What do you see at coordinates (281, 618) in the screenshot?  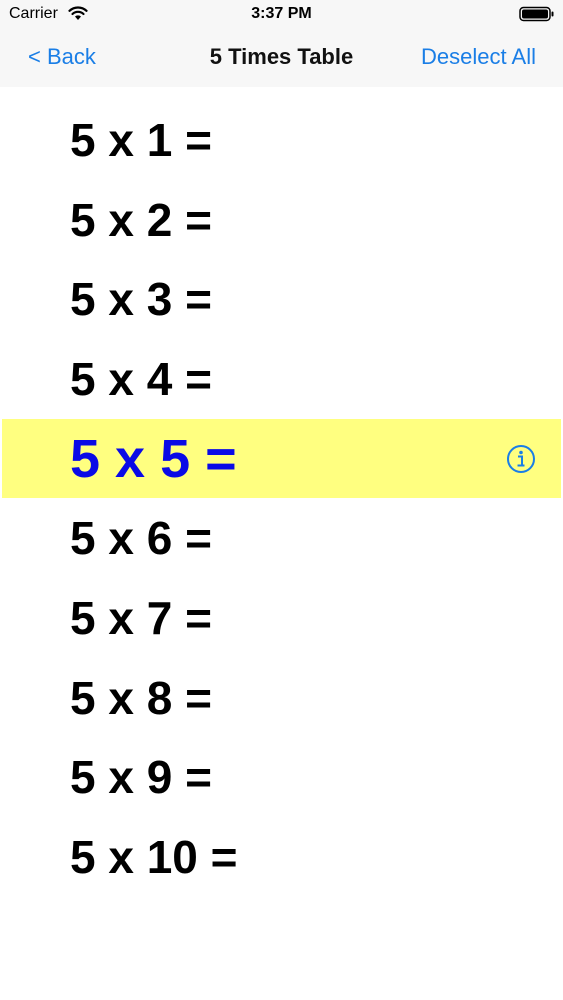 I see `table-row-7: 5 x 7 =` at bounding box center [281, 618].